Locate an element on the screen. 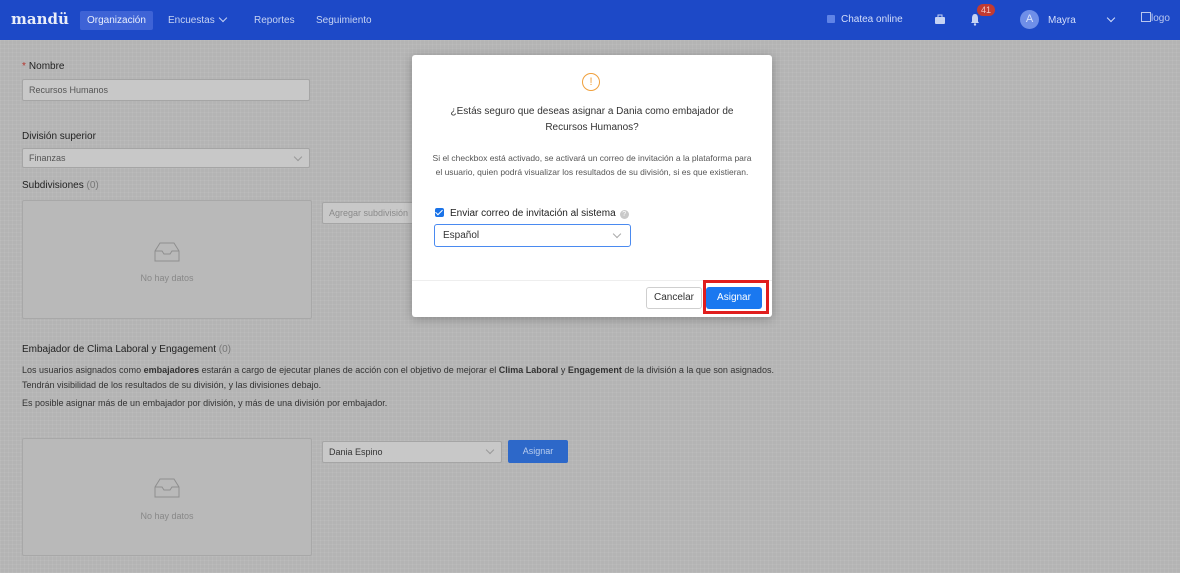 This screenshot has width=1180, height=573. company-logo: logo is located at coordinates (1158, 20).